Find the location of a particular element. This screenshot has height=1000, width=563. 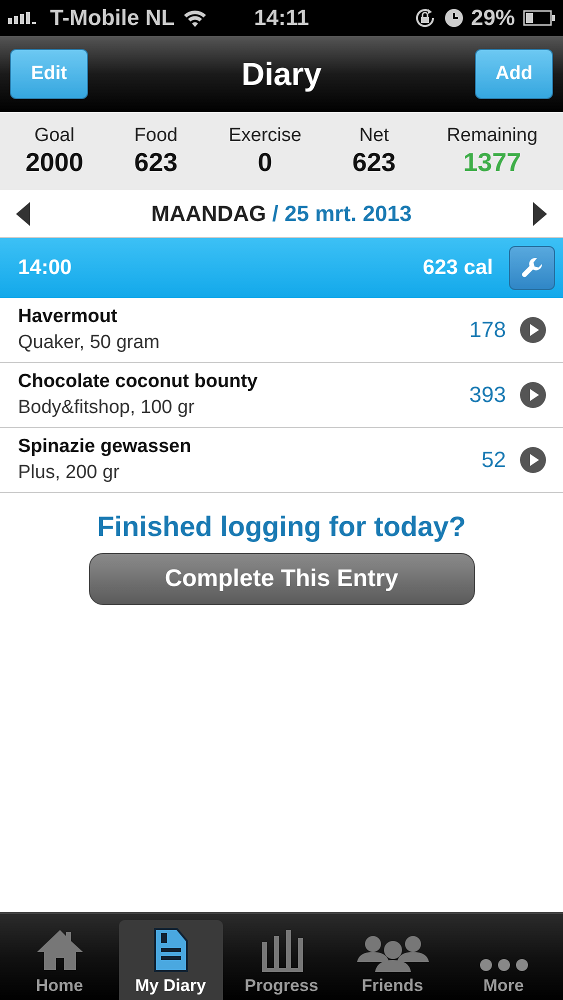

next-arrow-icon is located at coordinates (539, 214).